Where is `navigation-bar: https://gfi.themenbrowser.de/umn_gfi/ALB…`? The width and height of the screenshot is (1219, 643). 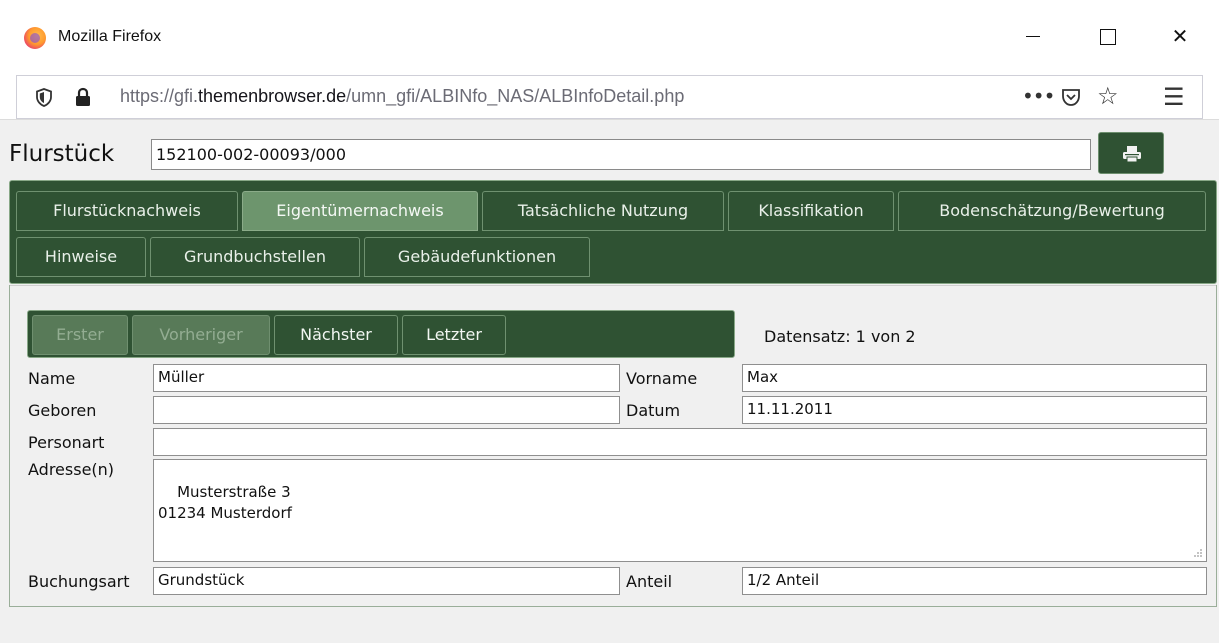 navigation-bar: https://gfi.themenbrowser.de/umn_gfi/ALB… is located at coordinates (609, 97).